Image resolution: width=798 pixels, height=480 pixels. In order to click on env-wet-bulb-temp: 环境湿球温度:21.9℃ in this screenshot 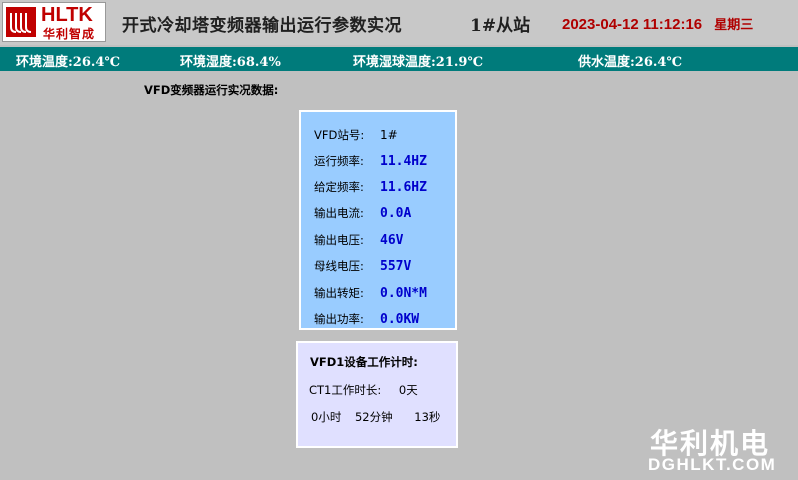, I will do `click(418, 62)`.